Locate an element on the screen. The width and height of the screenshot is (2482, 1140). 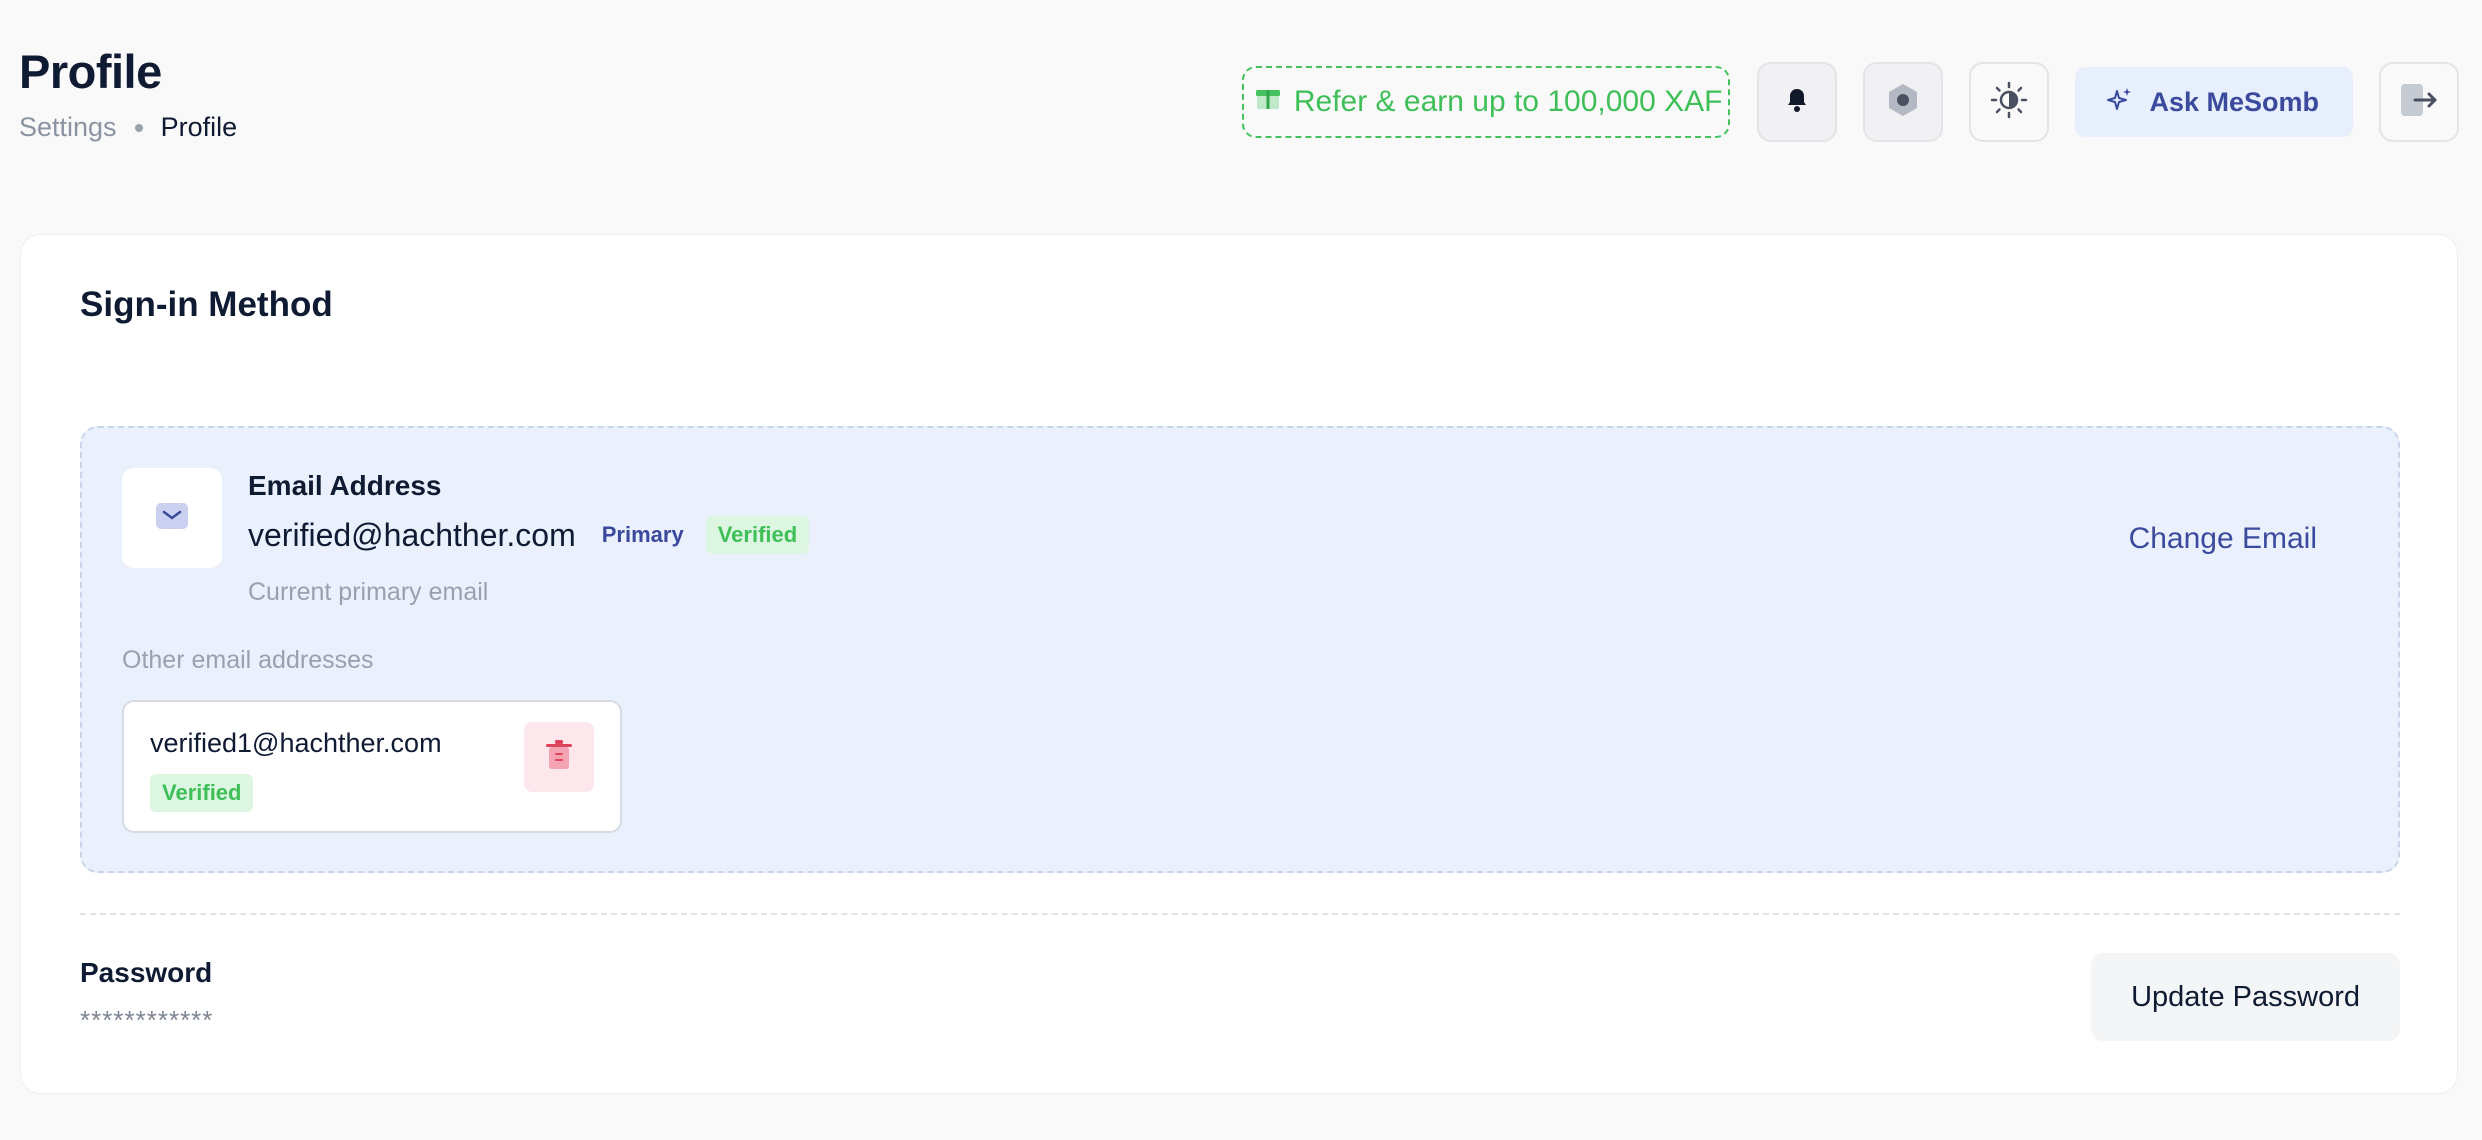
theme-toggle-icon is located at coordinates (2009, 102).